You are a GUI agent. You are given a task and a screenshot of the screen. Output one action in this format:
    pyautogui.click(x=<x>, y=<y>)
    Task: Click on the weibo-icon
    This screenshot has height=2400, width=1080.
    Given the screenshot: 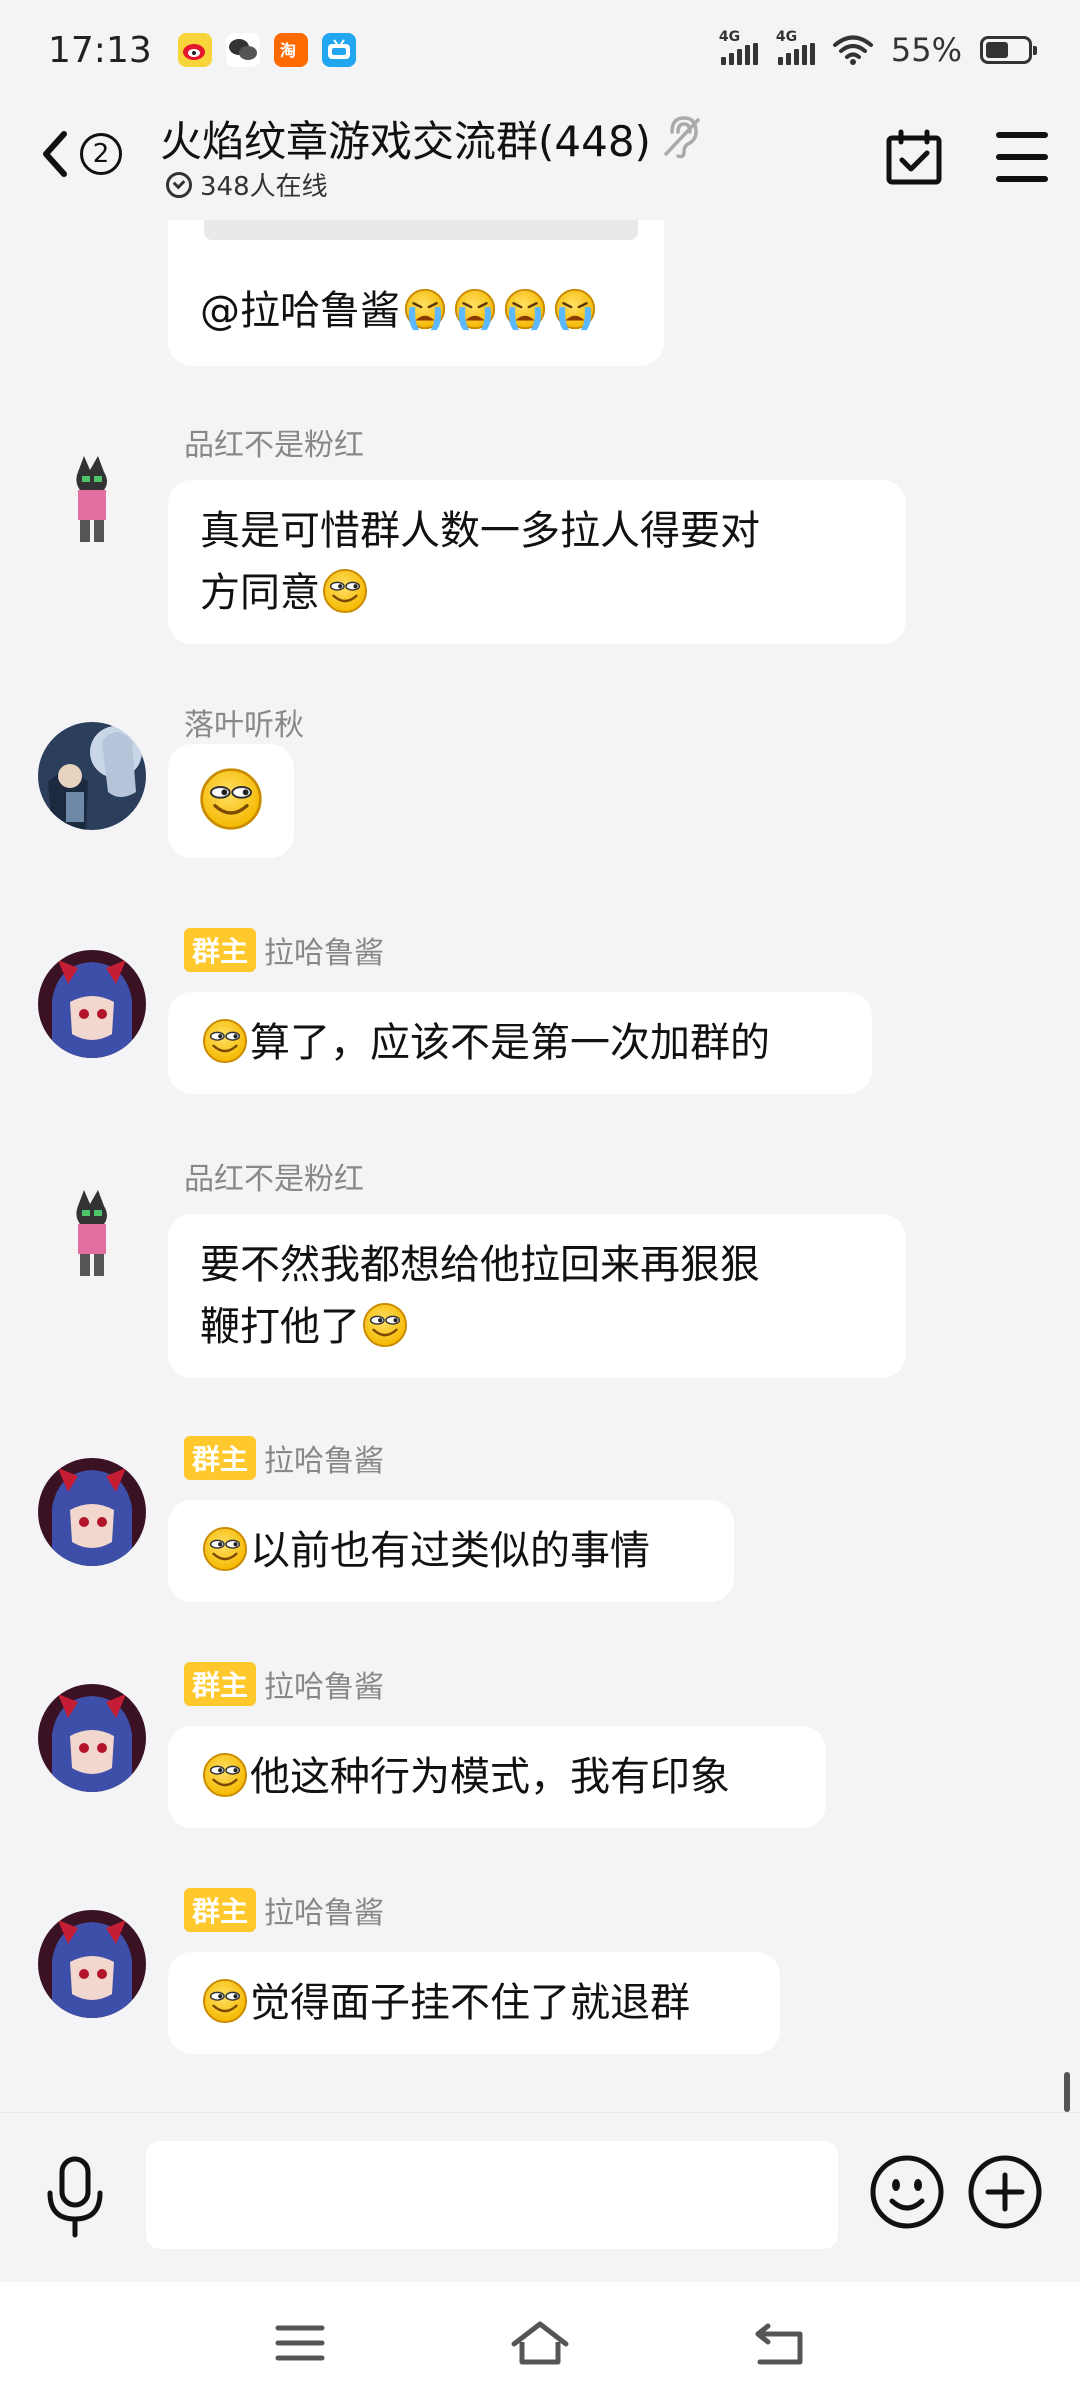 What is the action you would take?
    pyautogui.click(x=194, y=50)
    